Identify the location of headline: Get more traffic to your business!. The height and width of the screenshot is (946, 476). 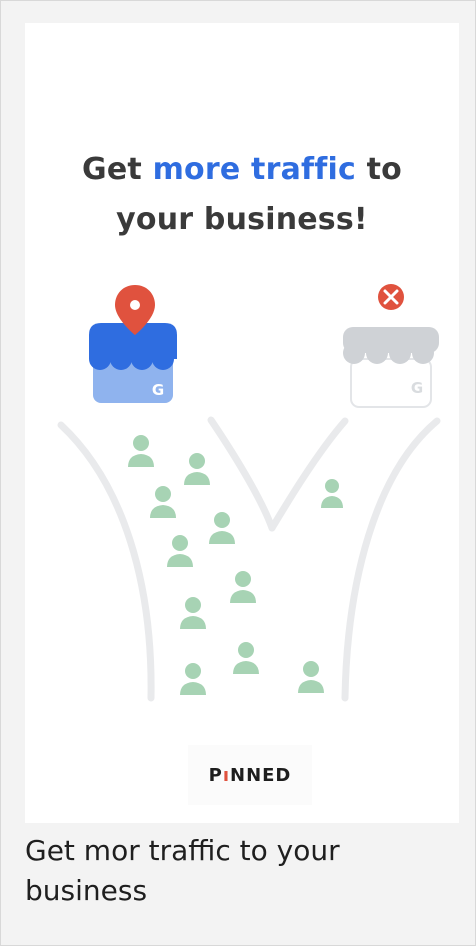
(242, 195).